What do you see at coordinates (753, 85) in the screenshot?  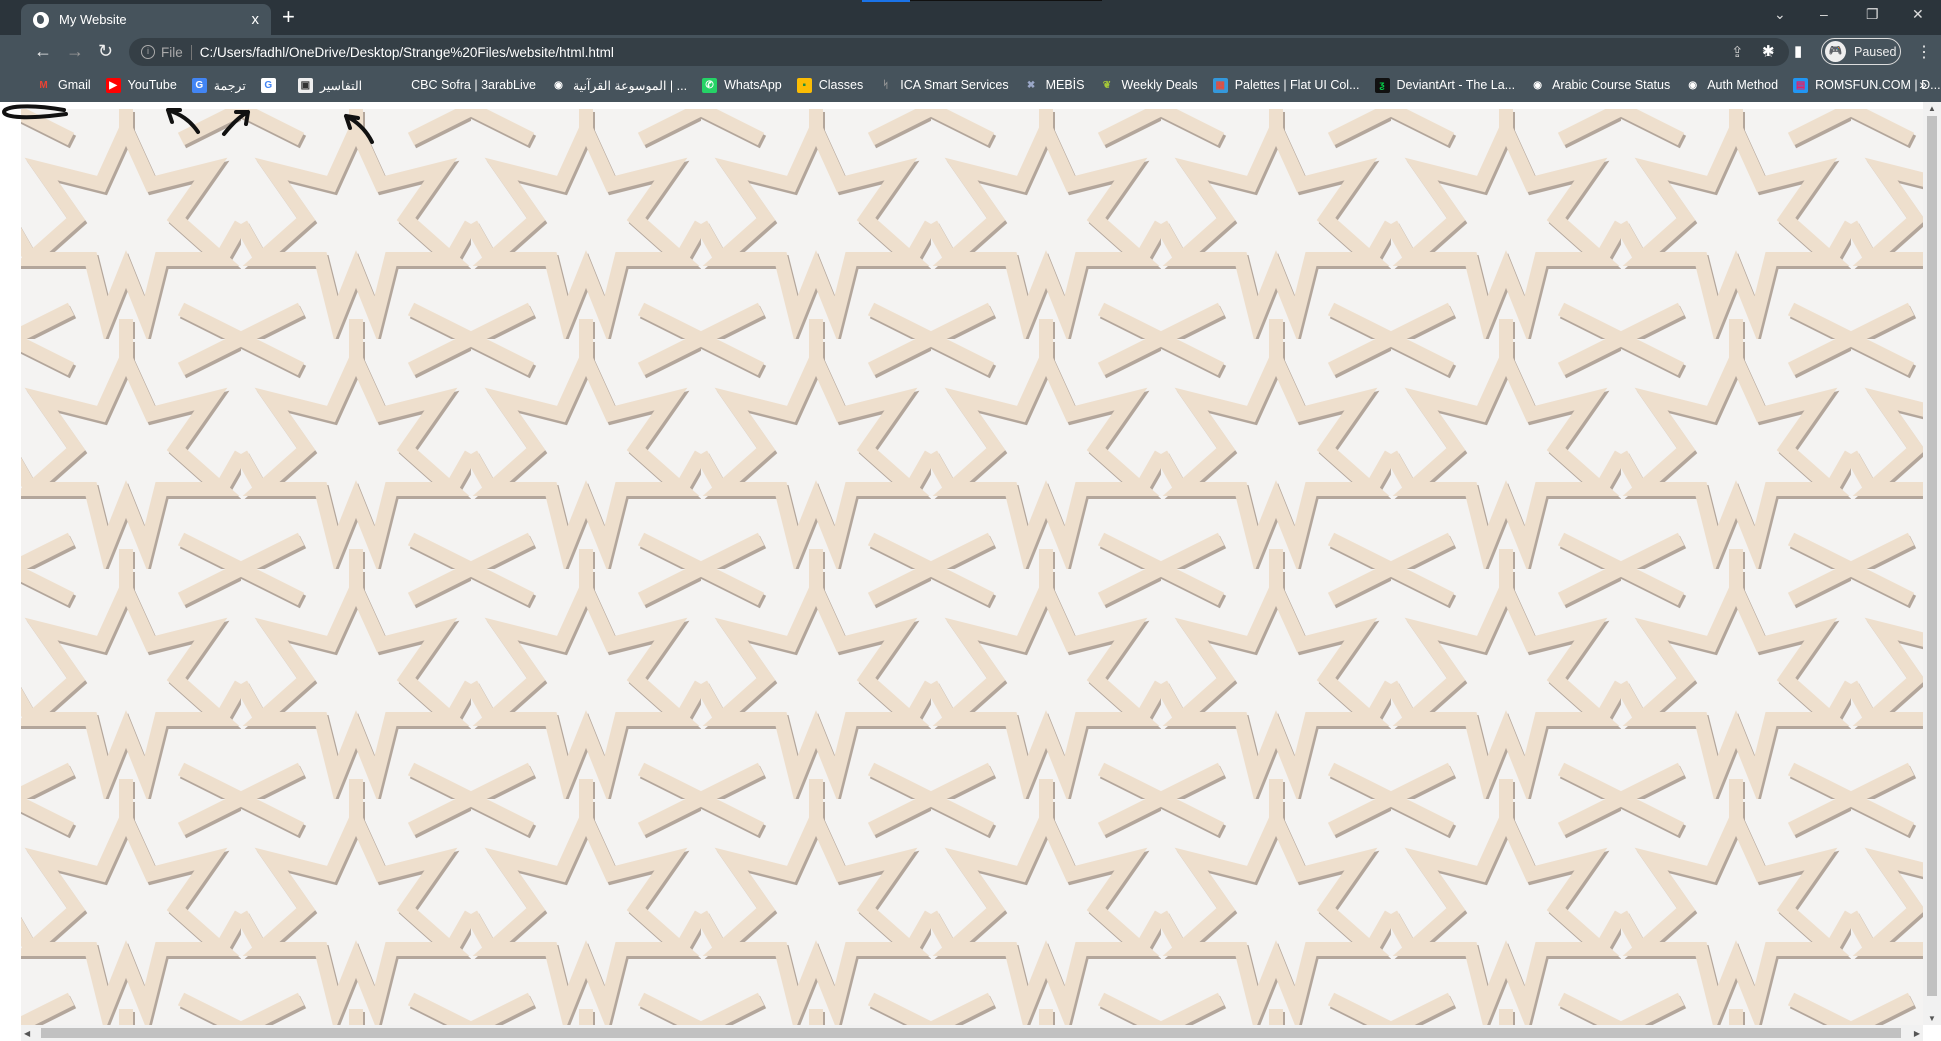 I see `bookmark-label: WhatsApp` at bounding box center [753, 85].